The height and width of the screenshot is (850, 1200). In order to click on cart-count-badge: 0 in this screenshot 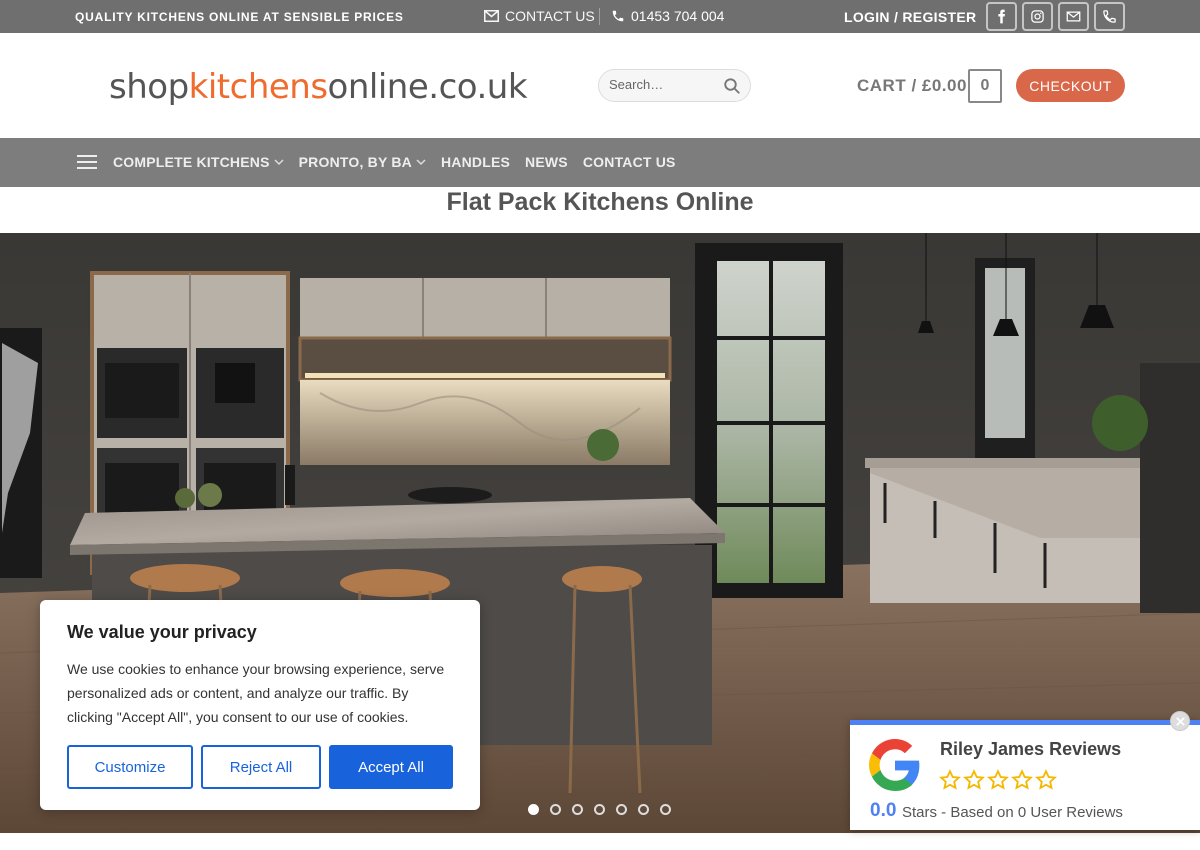, I will do `click(985, 86)`.